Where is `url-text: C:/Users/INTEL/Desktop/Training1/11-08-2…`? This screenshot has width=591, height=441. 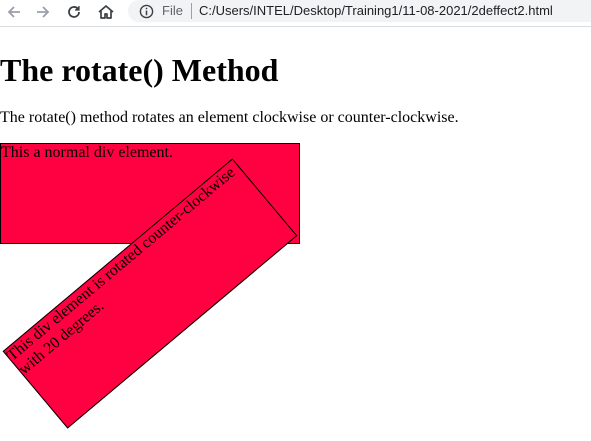
url-text: C:/Users/INTEL/Desktop/Training1/11-08-2… is located at coordinates (376, 11).